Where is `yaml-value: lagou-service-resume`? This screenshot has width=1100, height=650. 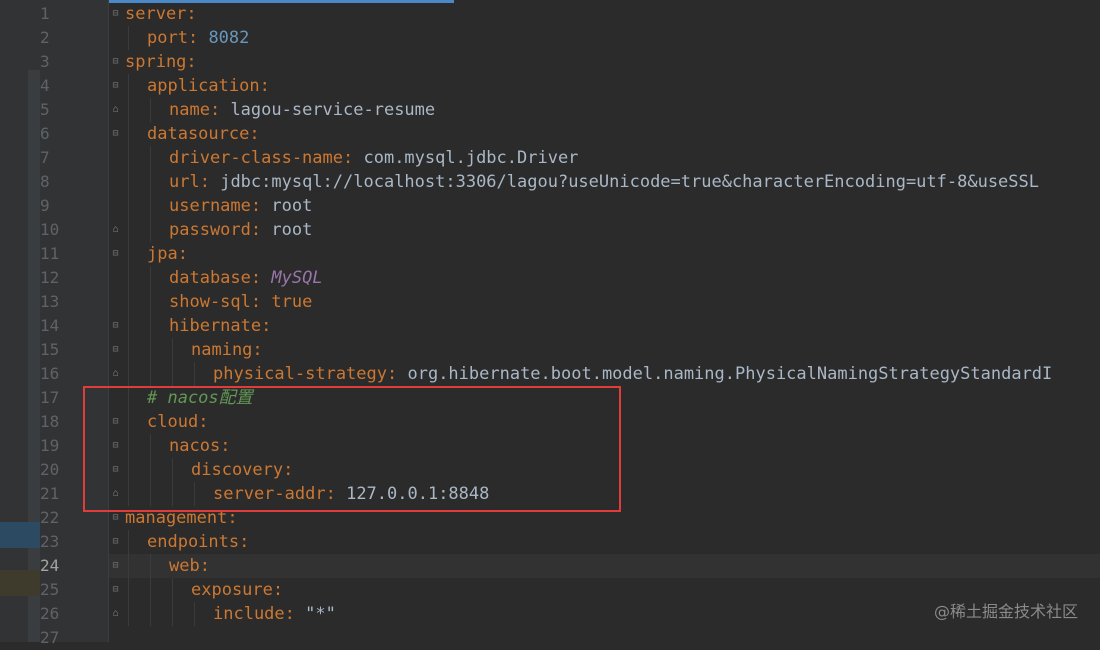
yaml-value: lagou-service-resume is located at coordinates (333, 110).